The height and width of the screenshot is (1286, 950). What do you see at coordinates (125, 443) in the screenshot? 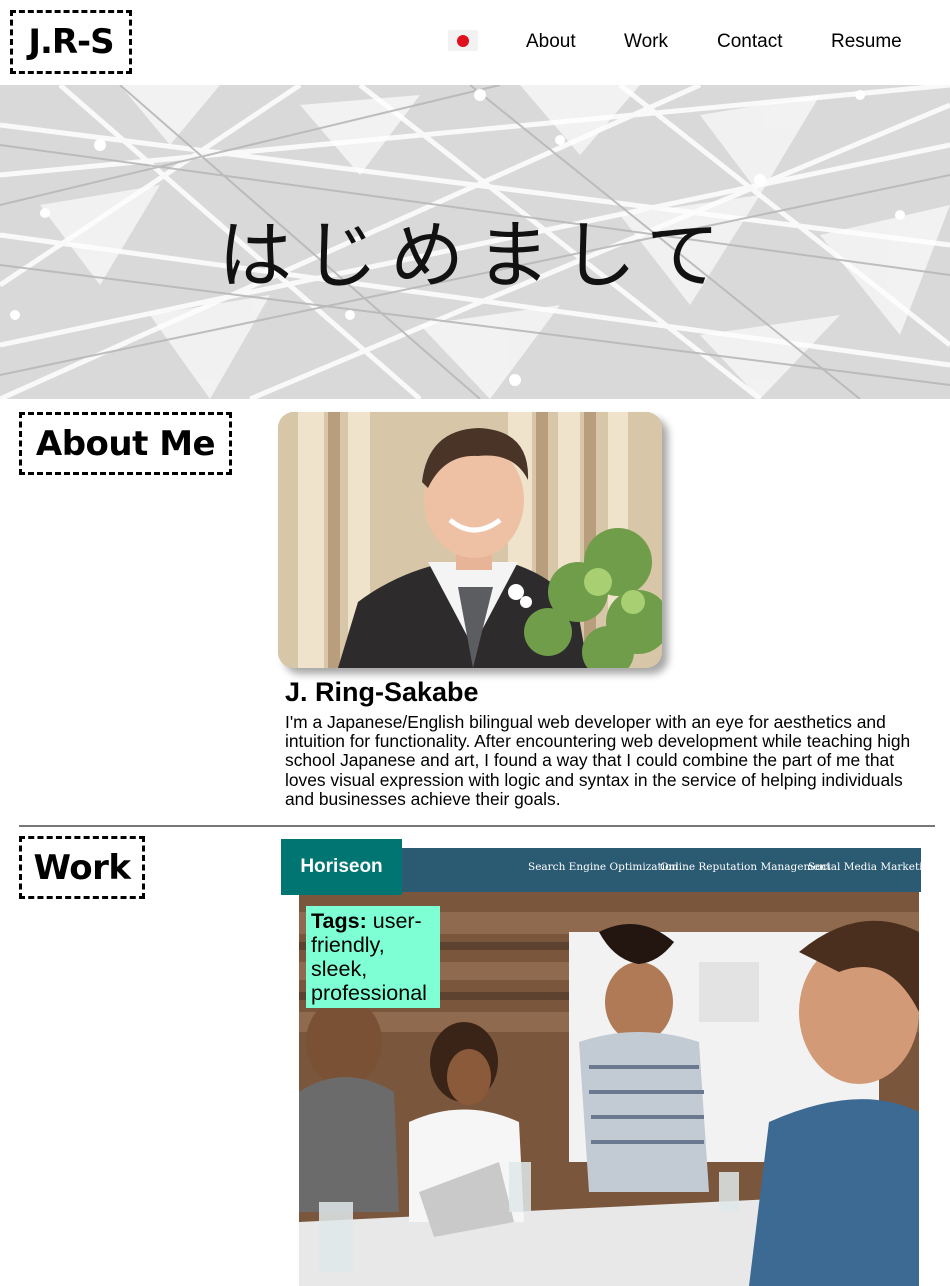
I see `about-heading: About Me` at bounding box center [125, 443].